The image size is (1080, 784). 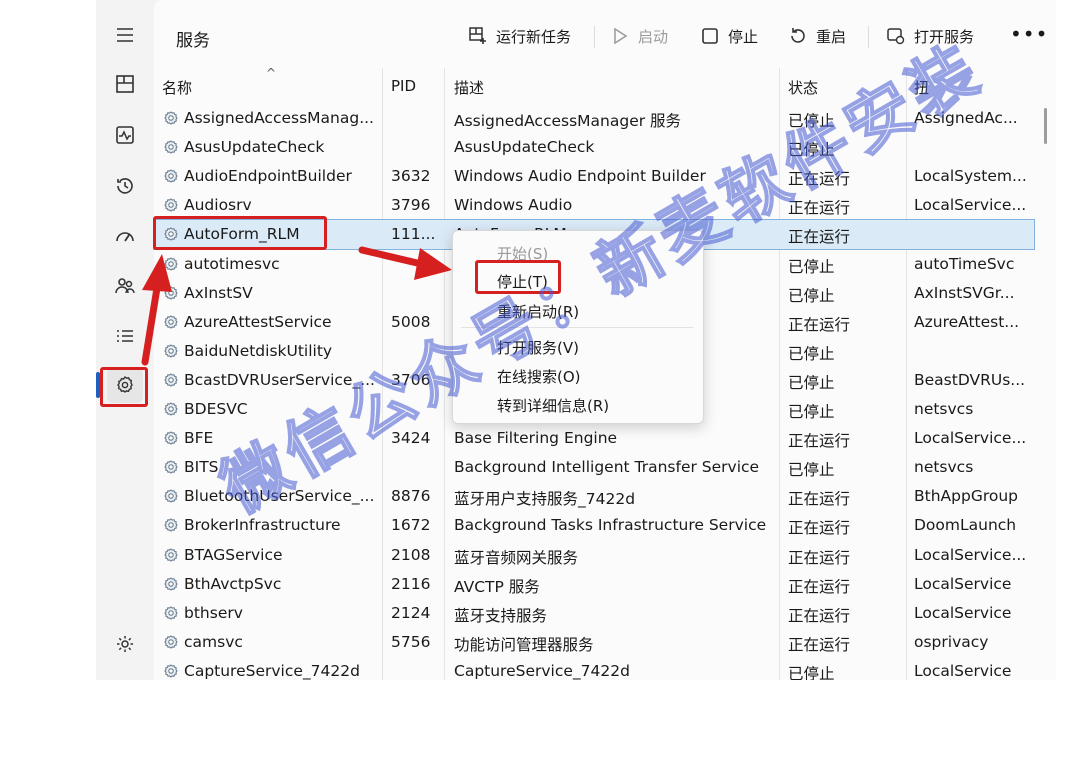 What do you see at coordinates (125, 186) in the screenshot?
I see `app-history-icon` at bounding box center [125, 186].